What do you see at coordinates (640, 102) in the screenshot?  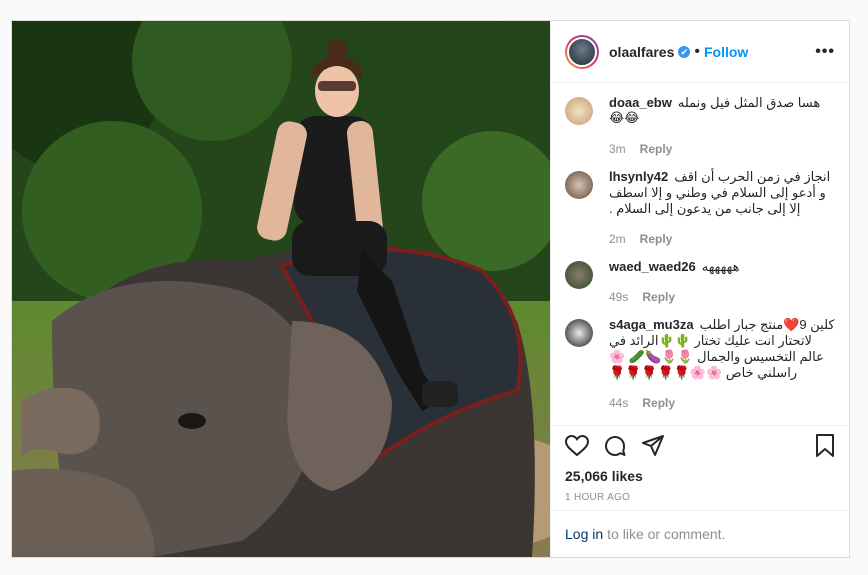 I see `comment-username: doaa_ebw` at bounding box center [640, 102].